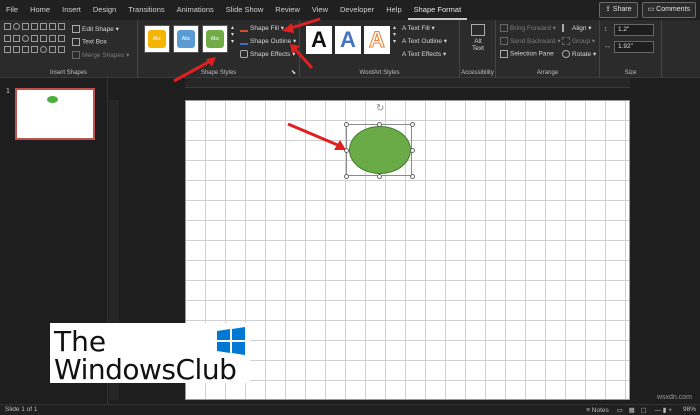 The width and height of the screenshot is (700, 415). I want to click on align-icon, so click(566, 28).